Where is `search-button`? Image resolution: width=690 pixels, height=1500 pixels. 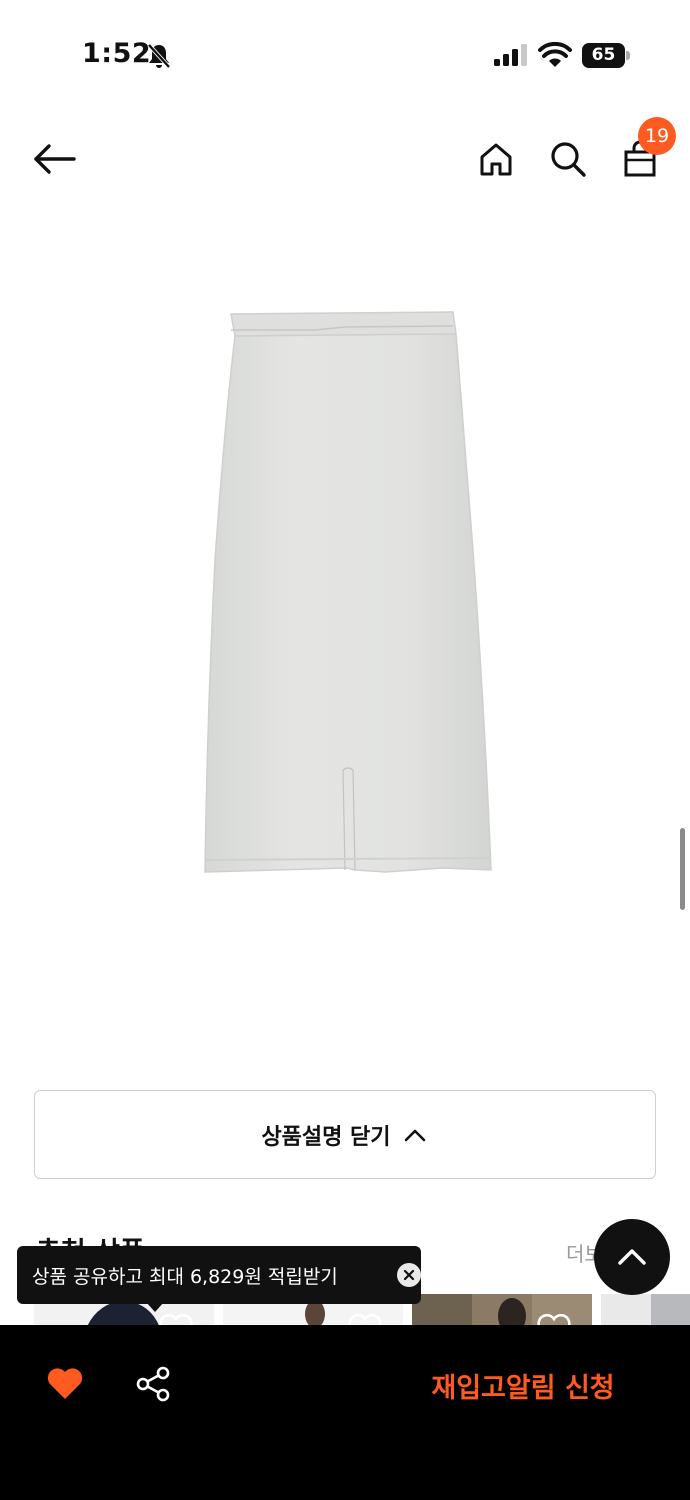 search-button is located at coordinates (568, 159).